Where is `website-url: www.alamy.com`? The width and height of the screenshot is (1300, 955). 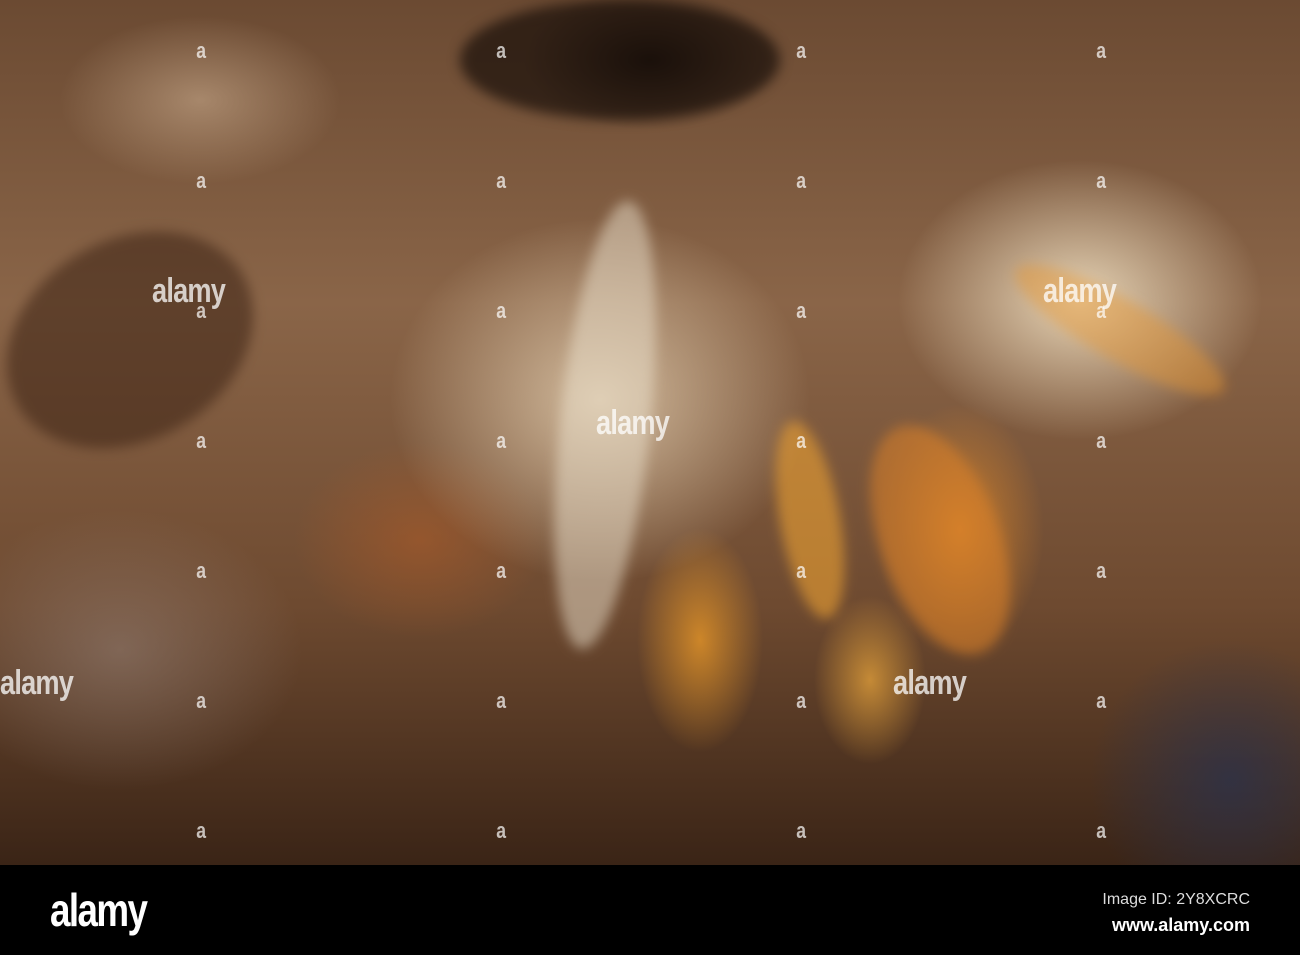 website-url: www.alamy.com is located at coordinates (1180, 925).